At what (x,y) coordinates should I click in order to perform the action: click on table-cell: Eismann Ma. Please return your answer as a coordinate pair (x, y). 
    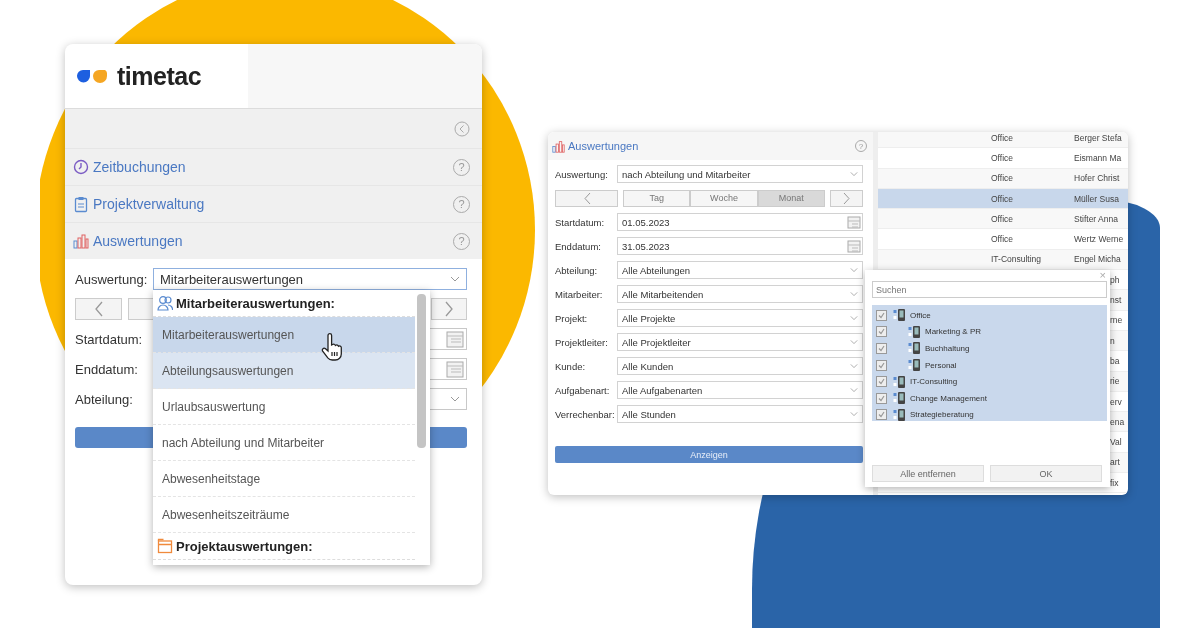
    Looking at the image, I should click on (1098, 157).